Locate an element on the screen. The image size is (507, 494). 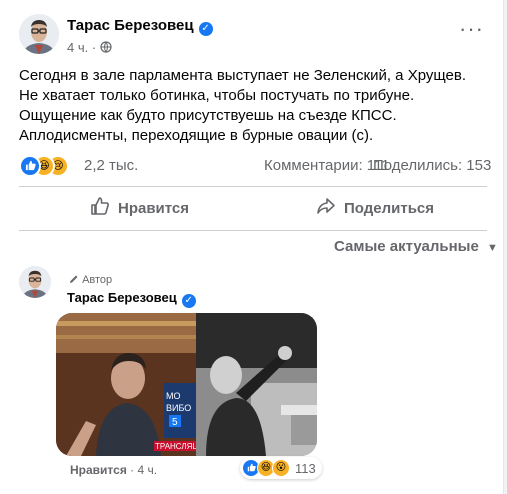
shares-count: Поделились: 153 is located at coordinates (432, 165).